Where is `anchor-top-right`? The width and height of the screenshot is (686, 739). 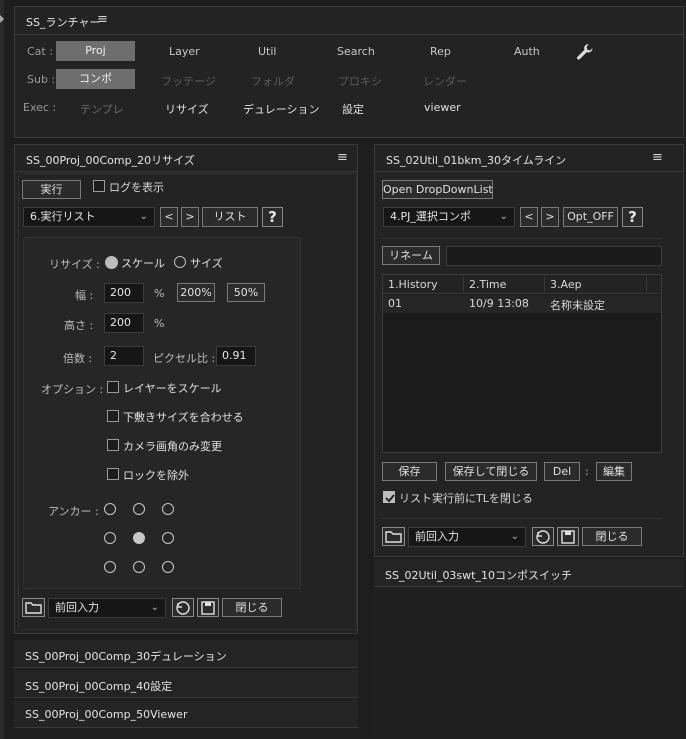
anchor-top-right is located at coordinates (168, 509).